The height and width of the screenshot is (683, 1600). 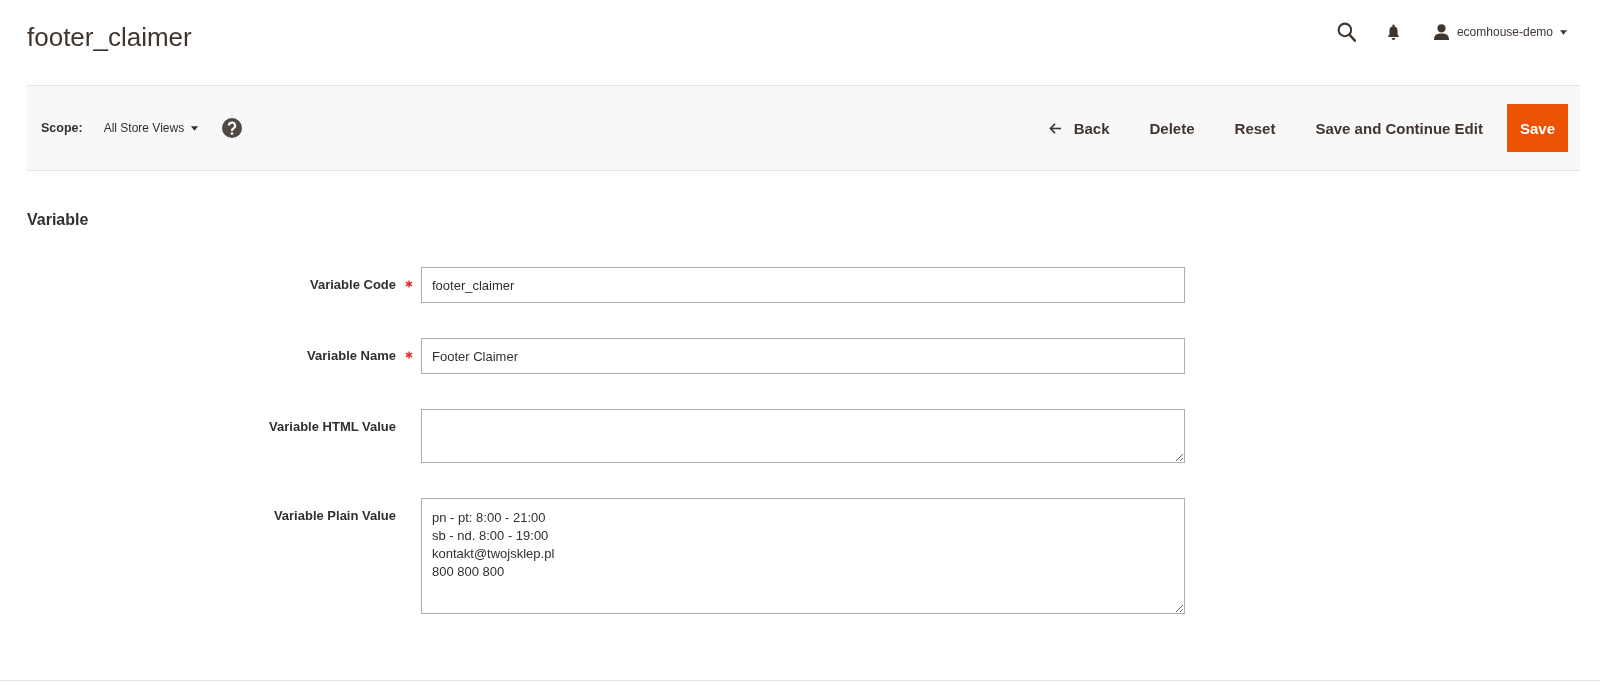 I want to click on page-title: footer_claimer, so click(x=109, y=37).